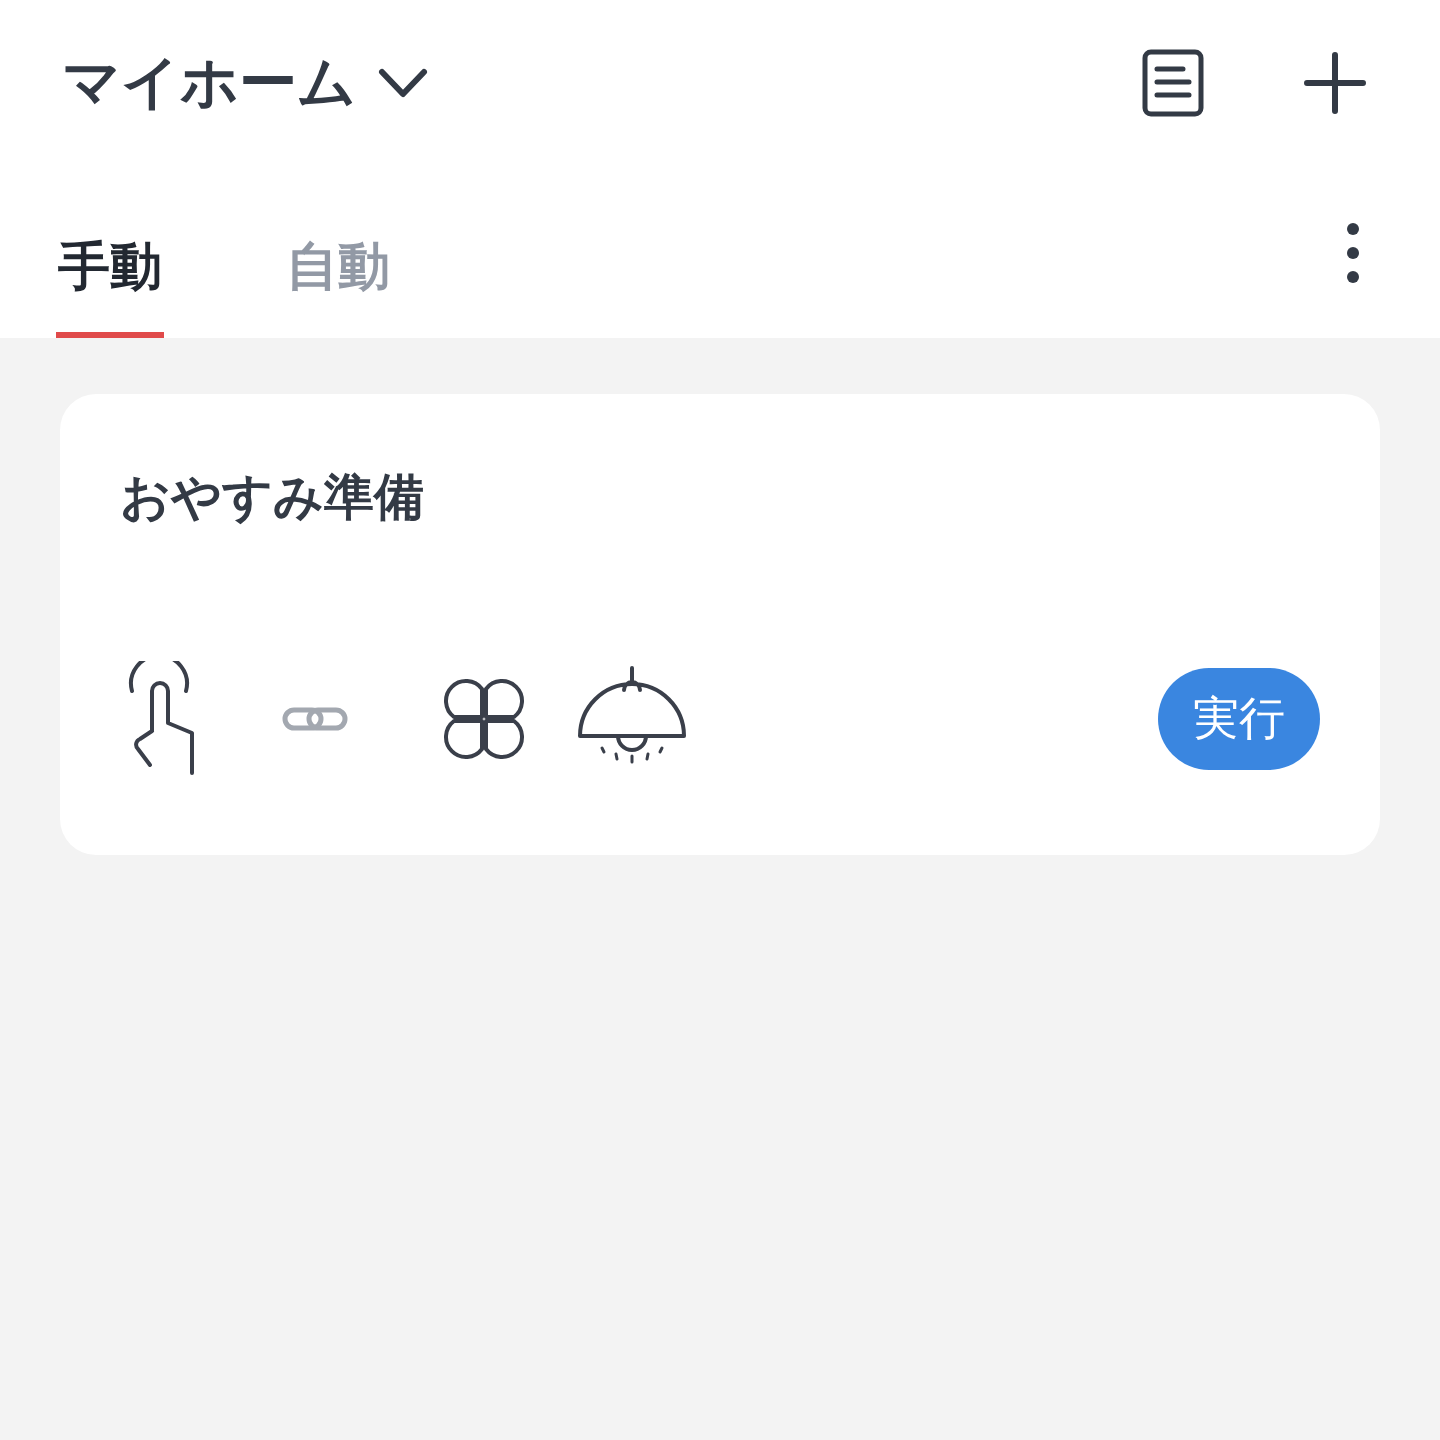  Describe the element at coordinates (315, 719) in the screenshot. I see `link-icon` at that location.